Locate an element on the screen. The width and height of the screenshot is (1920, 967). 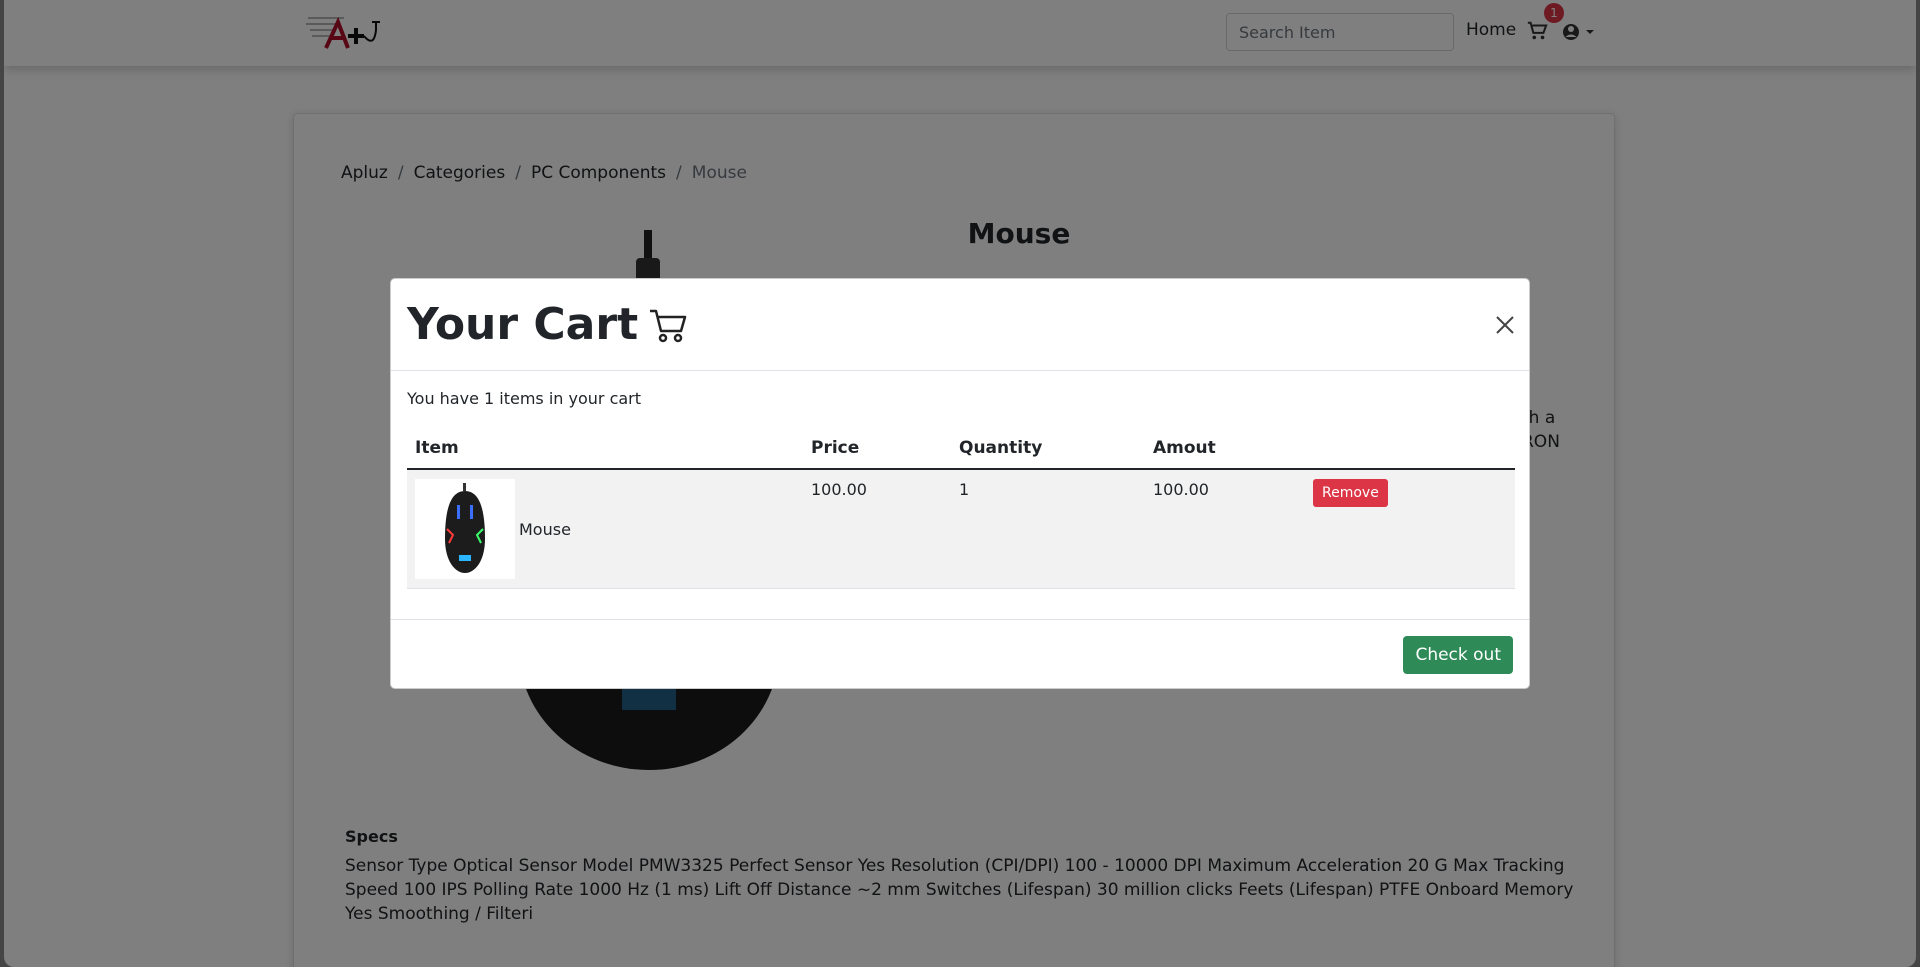
column-header-amount: Amout is located at coordinates (1225, 448).